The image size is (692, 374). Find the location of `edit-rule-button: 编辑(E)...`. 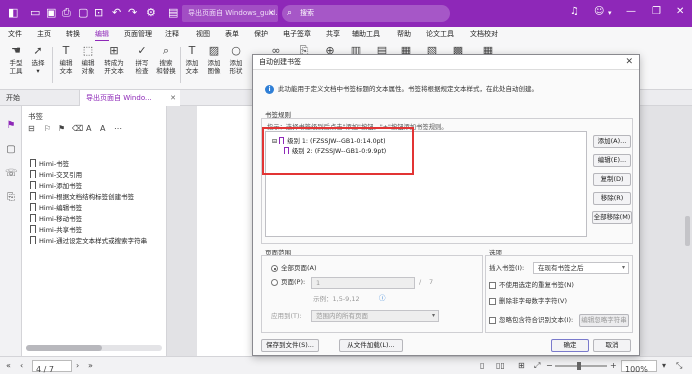

edit-rule-button: 编辑(E)... is located at coordinates (612, 160).